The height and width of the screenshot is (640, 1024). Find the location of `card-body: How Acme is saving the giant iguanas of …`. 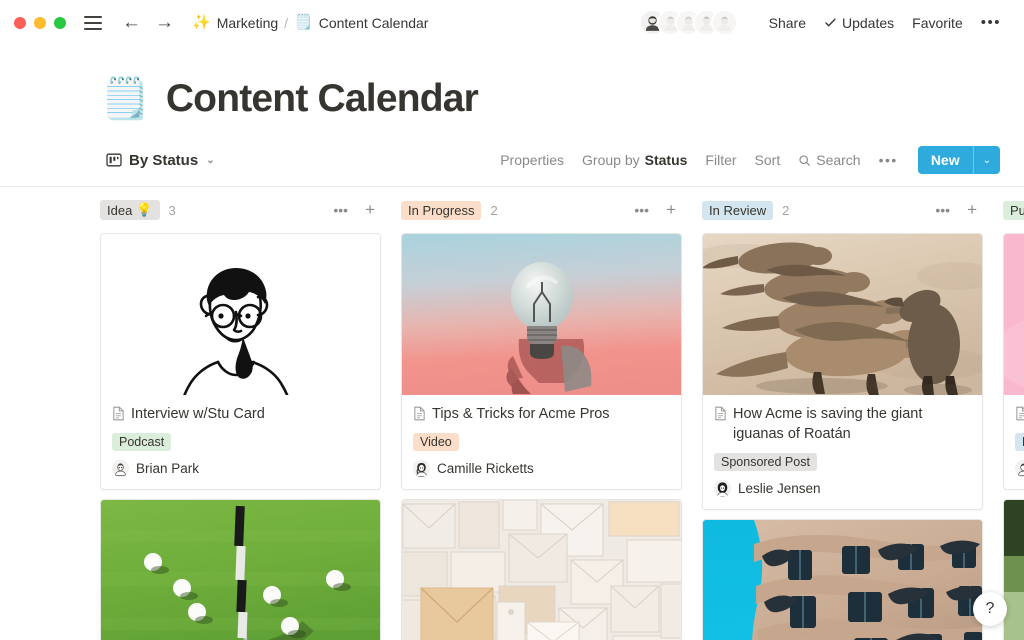

card-body: How Acme is saving the giant iguanas of … is located at coordinates (842, 452).